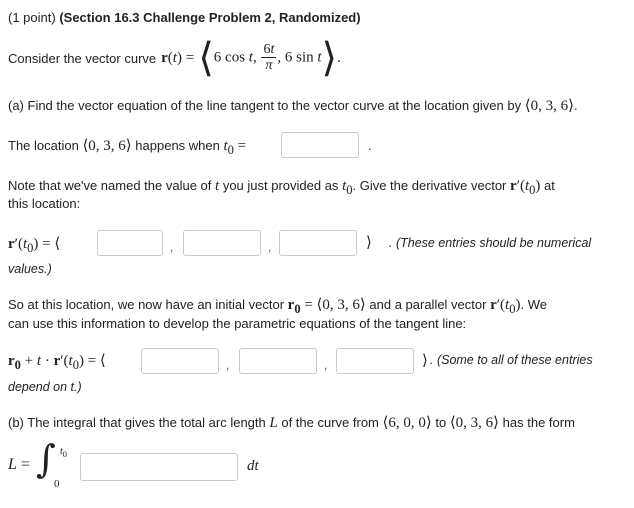  What do you see at coordinates (206, 58) in the screenshot?
I see `left-angle-bracket: ⟨` at bounding box center [206, 58].